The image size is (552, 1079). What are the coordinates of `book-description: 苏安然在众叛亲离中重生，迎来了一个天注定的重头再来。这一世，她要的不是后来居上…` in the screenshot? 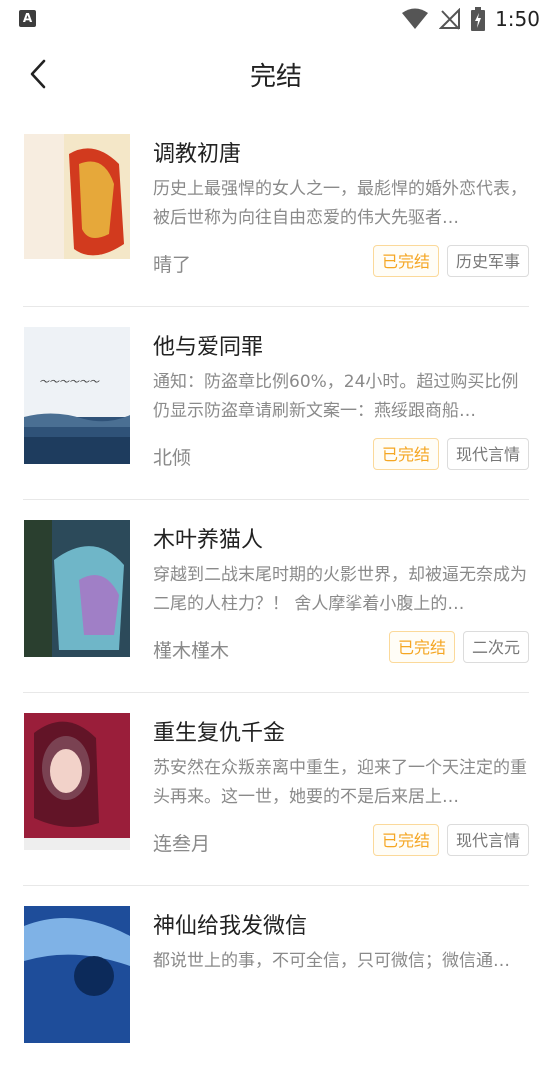 It's located at (340, 782).